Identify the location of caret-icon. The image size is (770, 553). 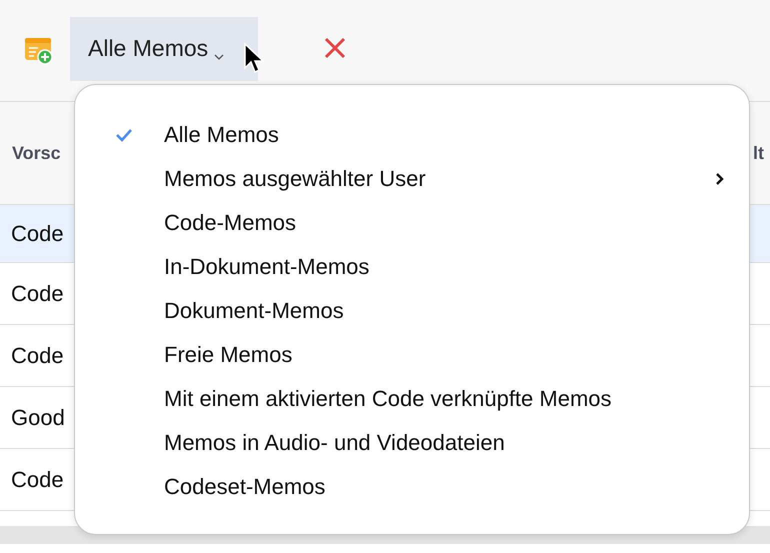
(219, 56).